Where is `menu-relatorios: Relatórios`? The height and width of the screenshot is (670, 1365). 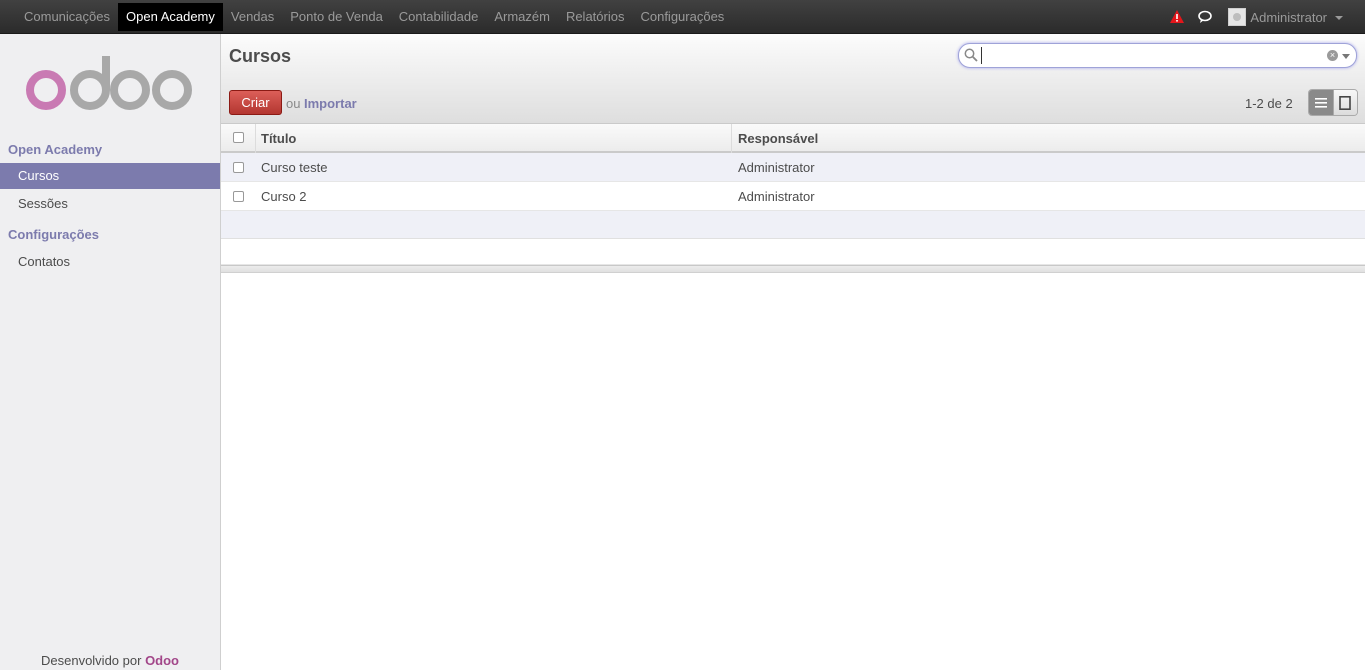
menu-relatorios: Relatórios is located at coordinates (595, 17).